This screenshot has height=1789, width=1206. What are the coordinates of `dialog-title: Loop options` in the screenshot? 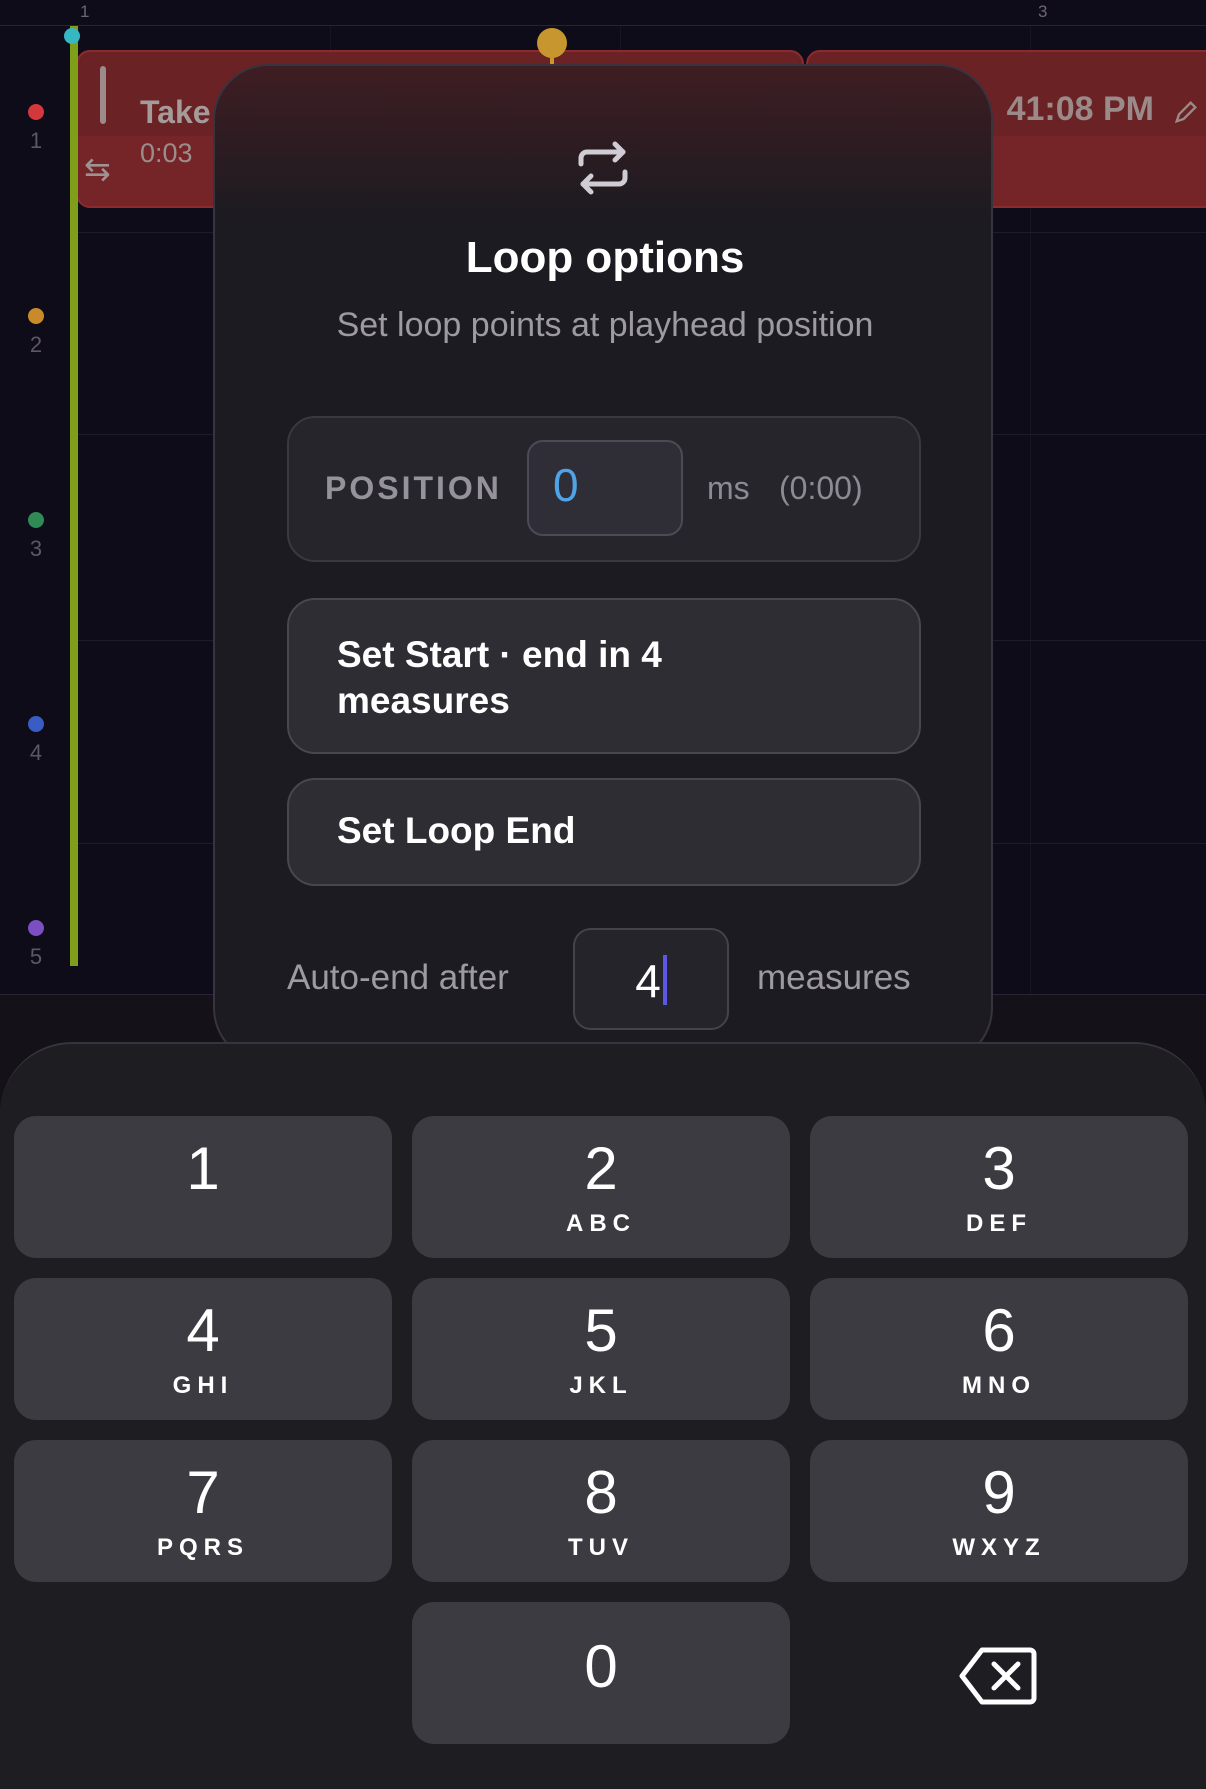 It's located at (605, 257).